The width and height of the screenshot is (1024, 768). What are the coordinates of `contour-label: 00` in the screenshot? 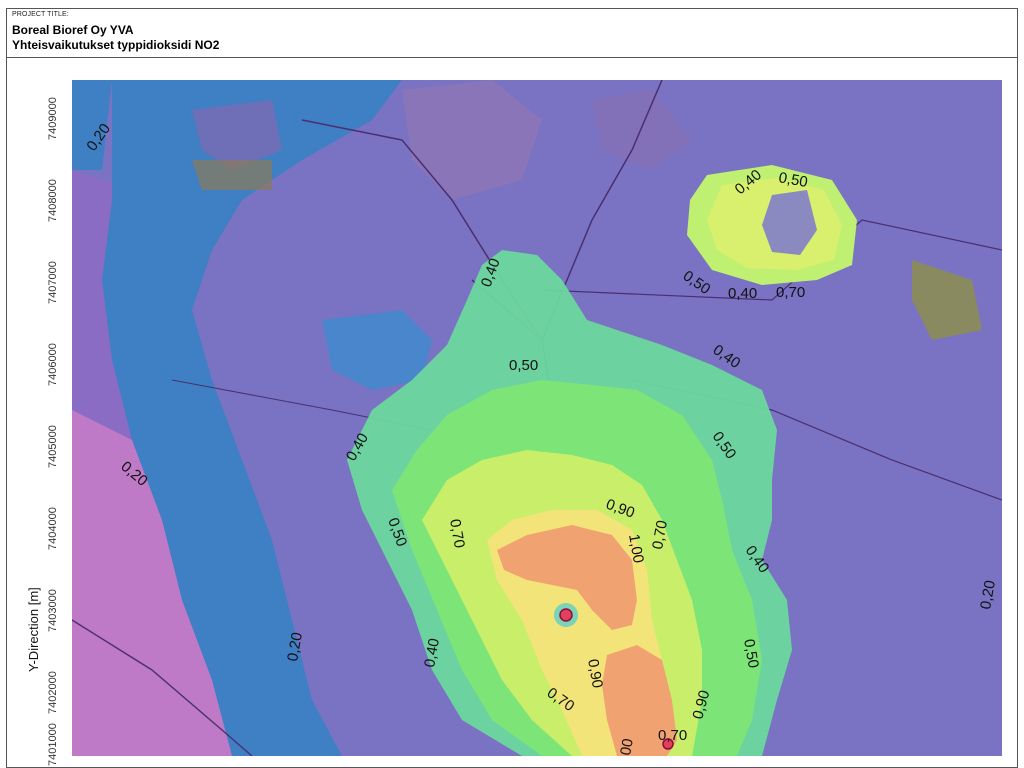 It's located at (627, 746).